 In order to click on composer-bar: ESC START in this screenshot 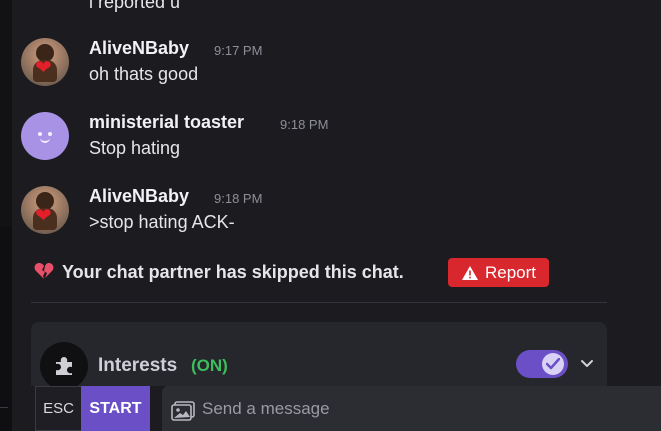, I will do `click(348, 408)`.